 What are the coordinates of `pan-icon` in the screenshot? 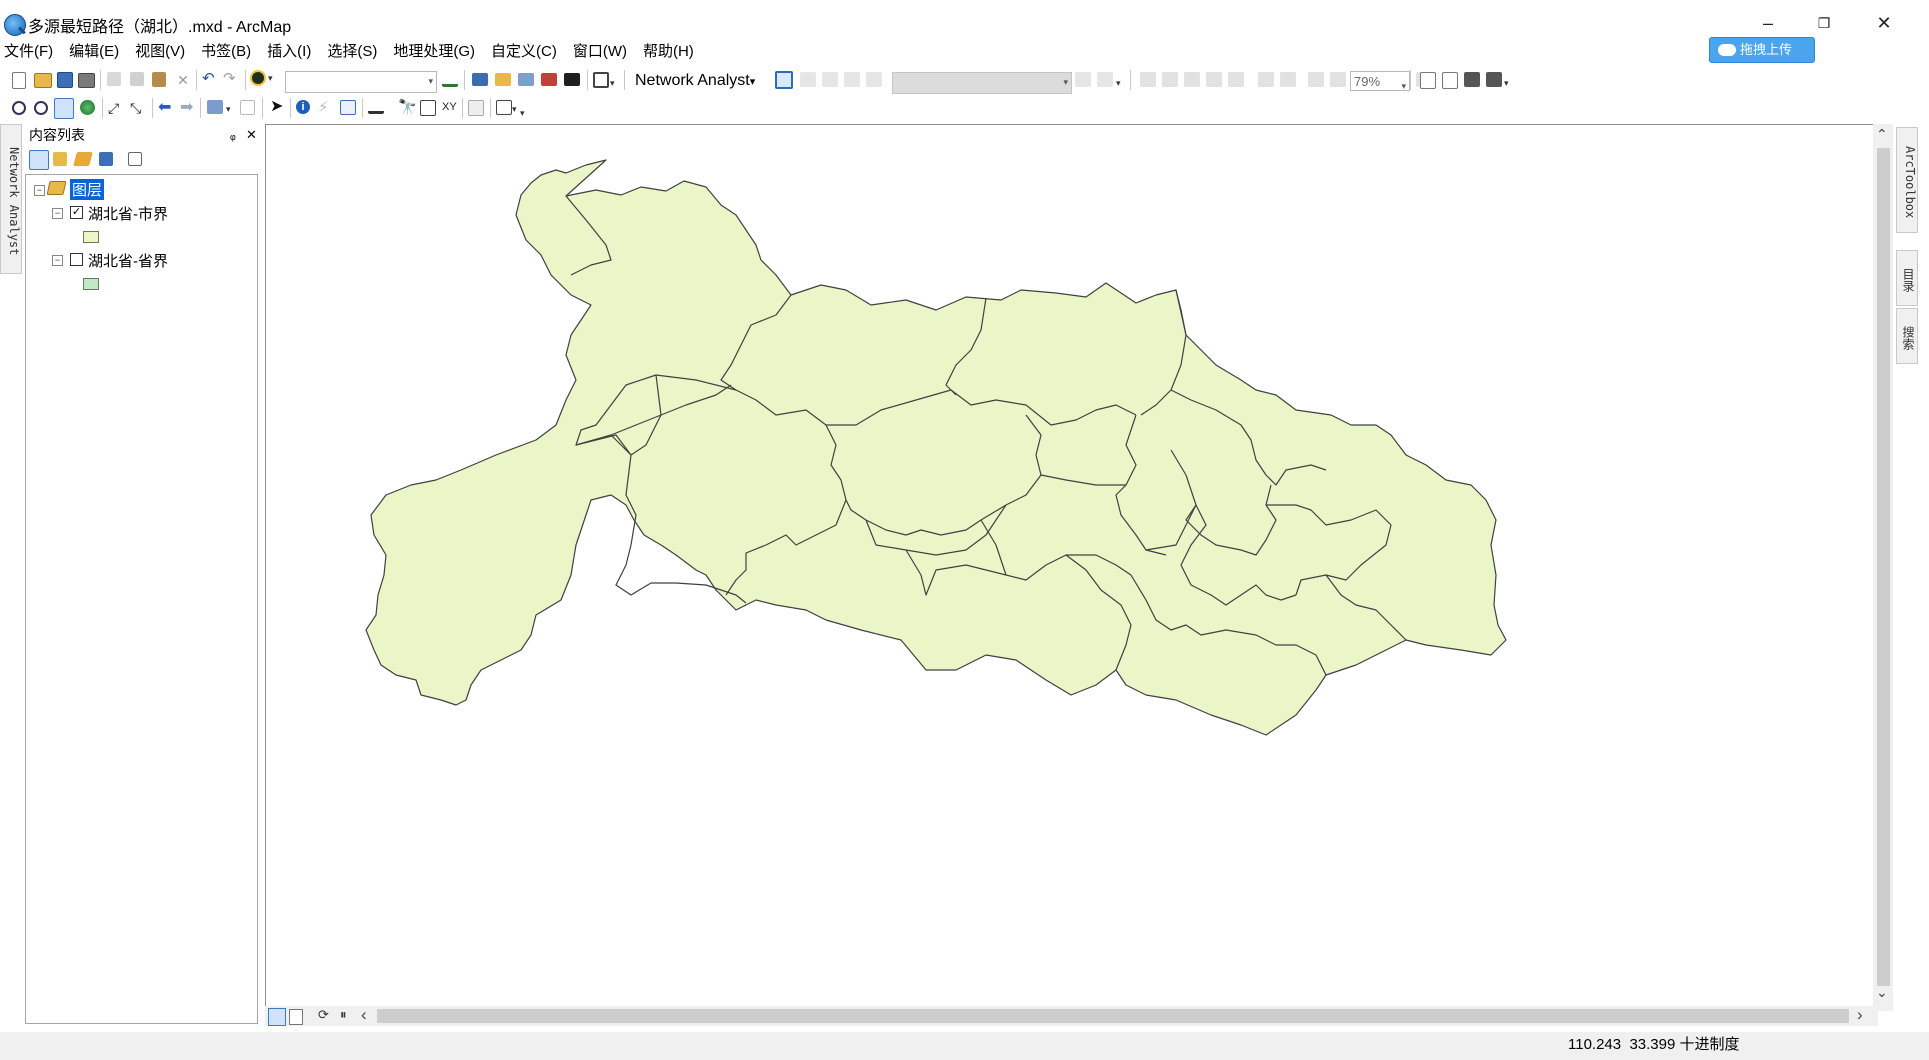 It's located at (64, 108).